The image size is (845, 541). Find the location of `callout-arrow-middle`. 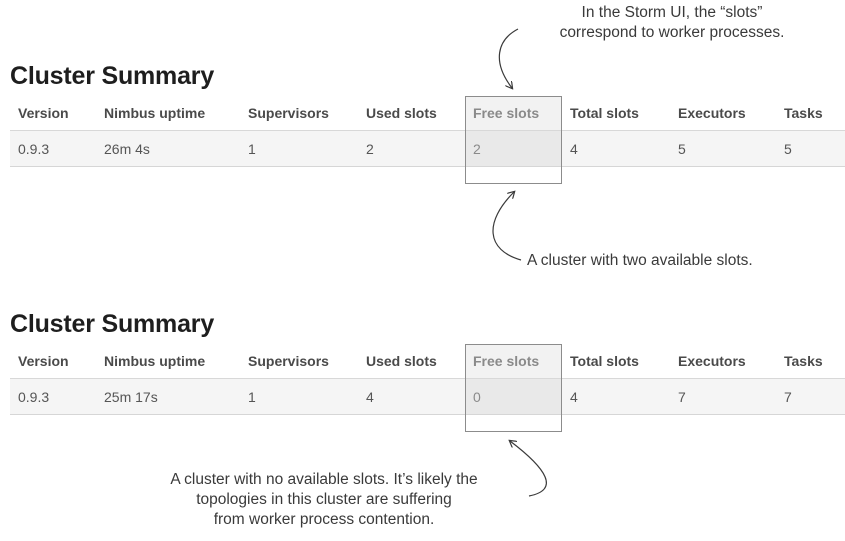

callout-arrow-middle is located at coordinates (507, 226).